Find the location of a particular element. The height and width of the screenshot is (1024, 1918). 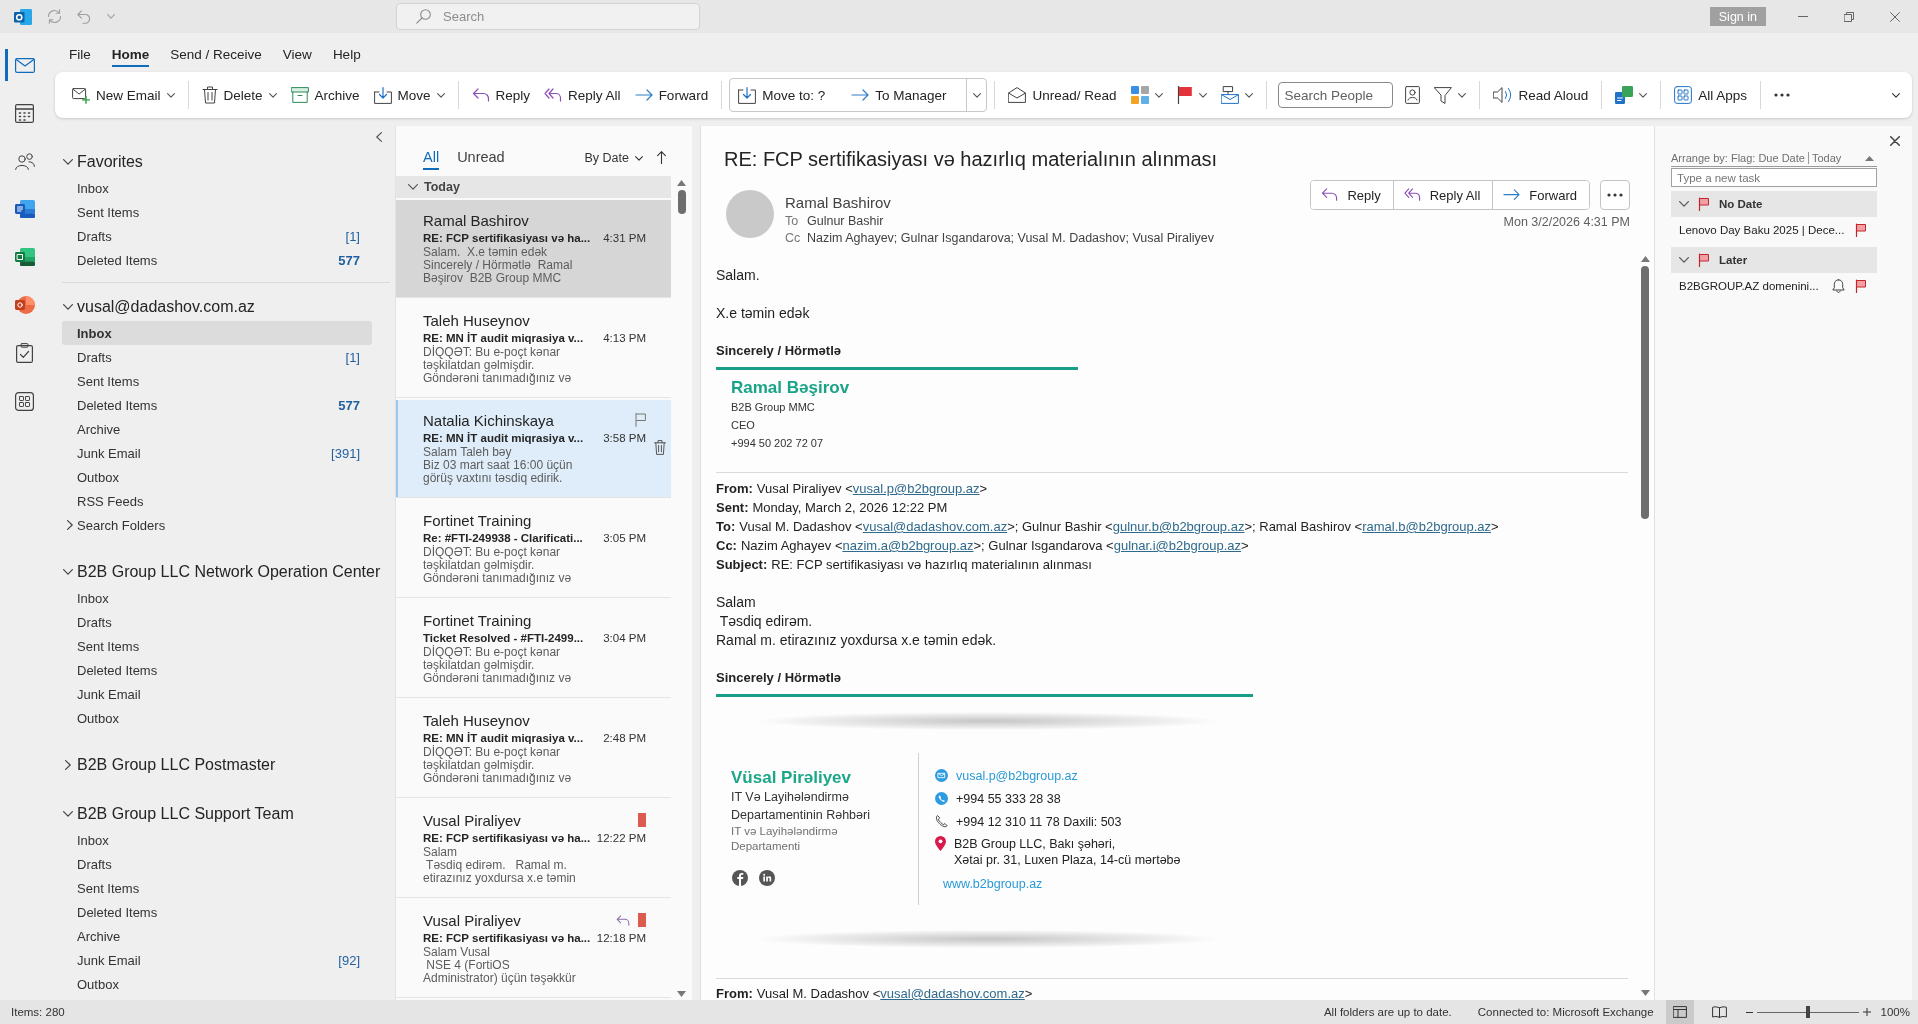

menu-tab: Send / Receive is located at coordinates (216, 55).